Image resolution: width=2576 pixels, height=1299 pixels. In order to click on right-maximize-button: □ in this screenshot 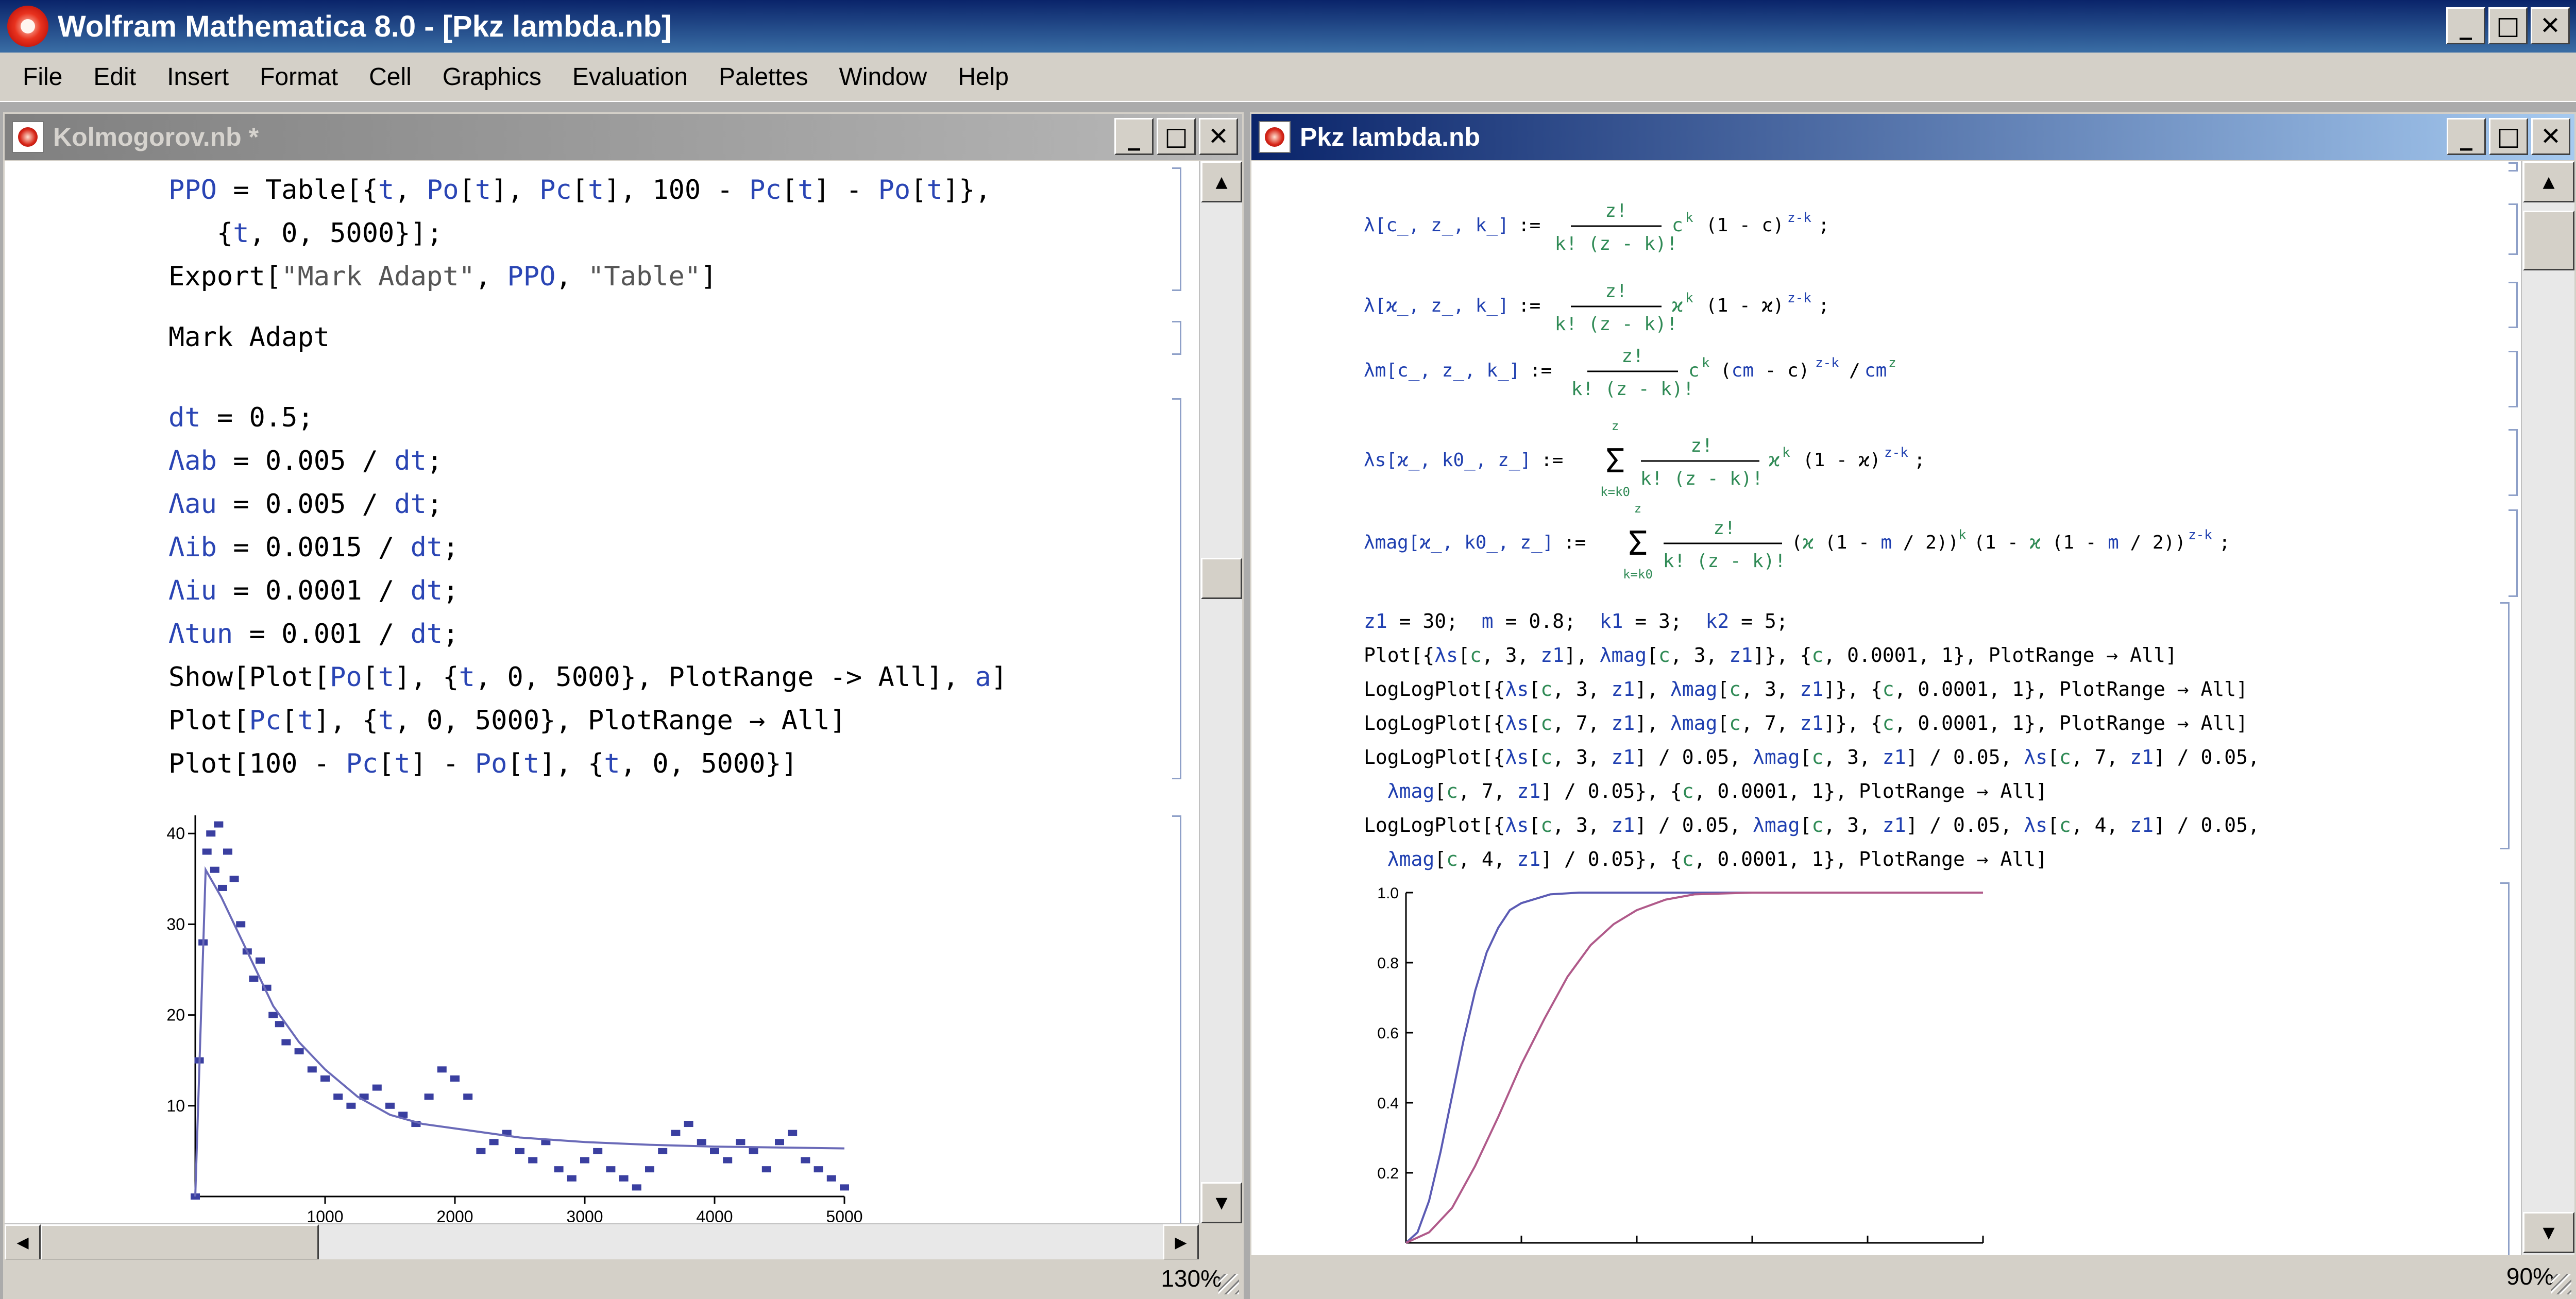, I will do `click(2508, 136)`.